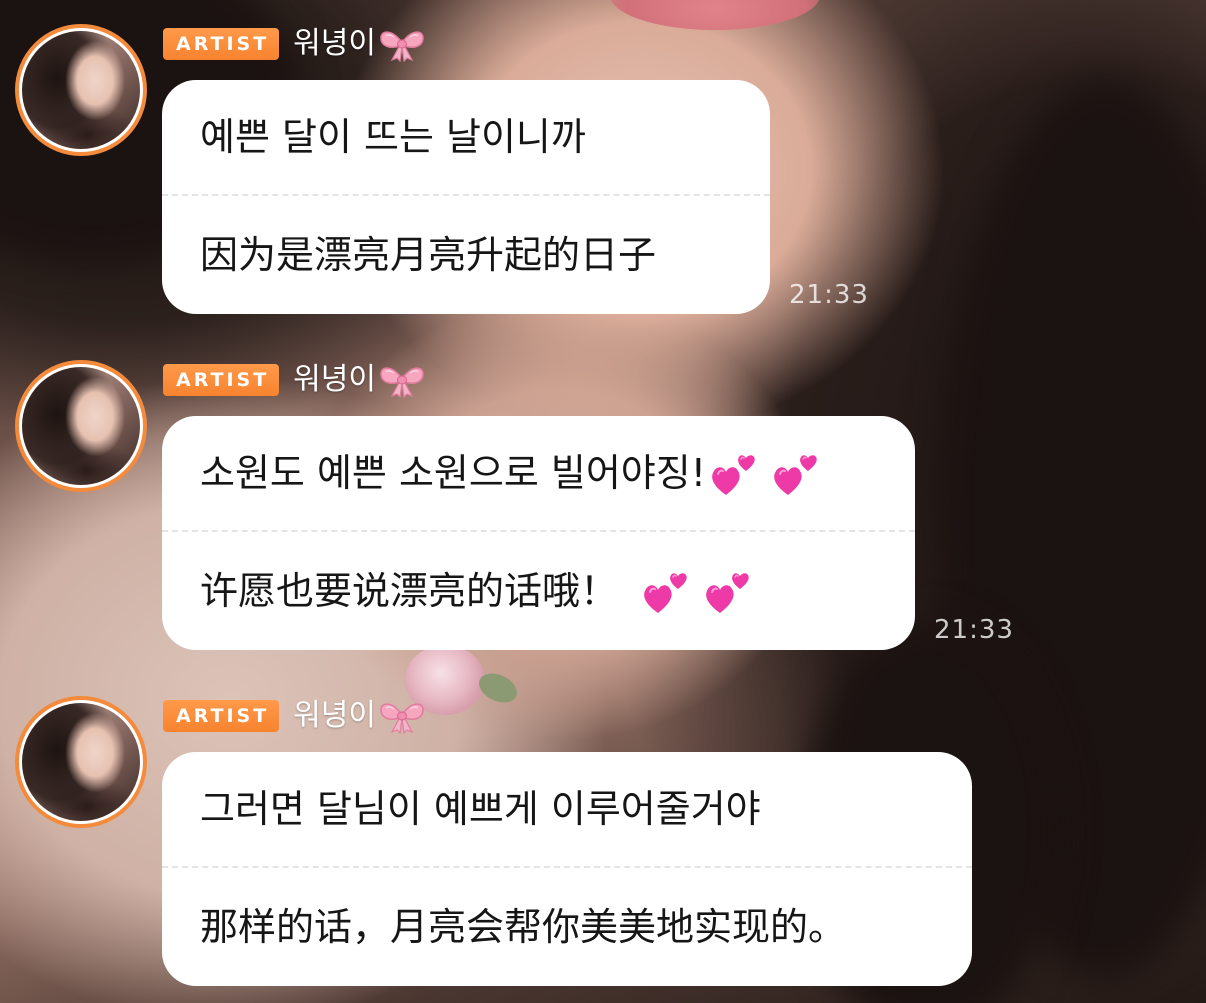 This screenshot has width=1206, height=1003. I want to click on translated-text: 许愿也要说漂亮的话哦！, so click(409, 591).